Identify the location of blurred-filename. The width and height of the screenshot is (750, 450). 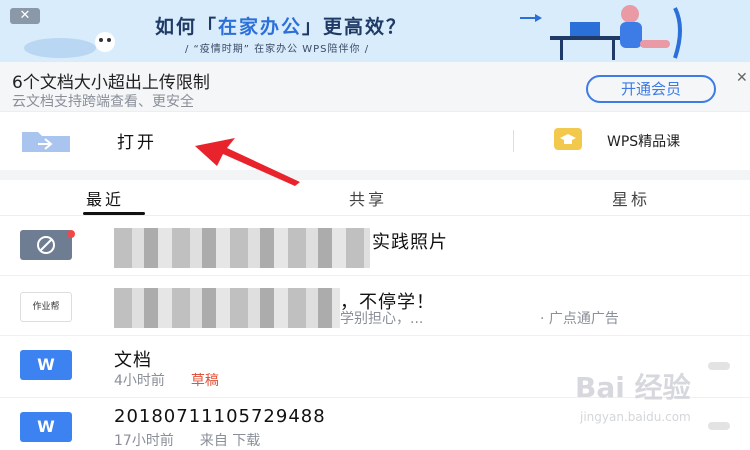
(242, 248).